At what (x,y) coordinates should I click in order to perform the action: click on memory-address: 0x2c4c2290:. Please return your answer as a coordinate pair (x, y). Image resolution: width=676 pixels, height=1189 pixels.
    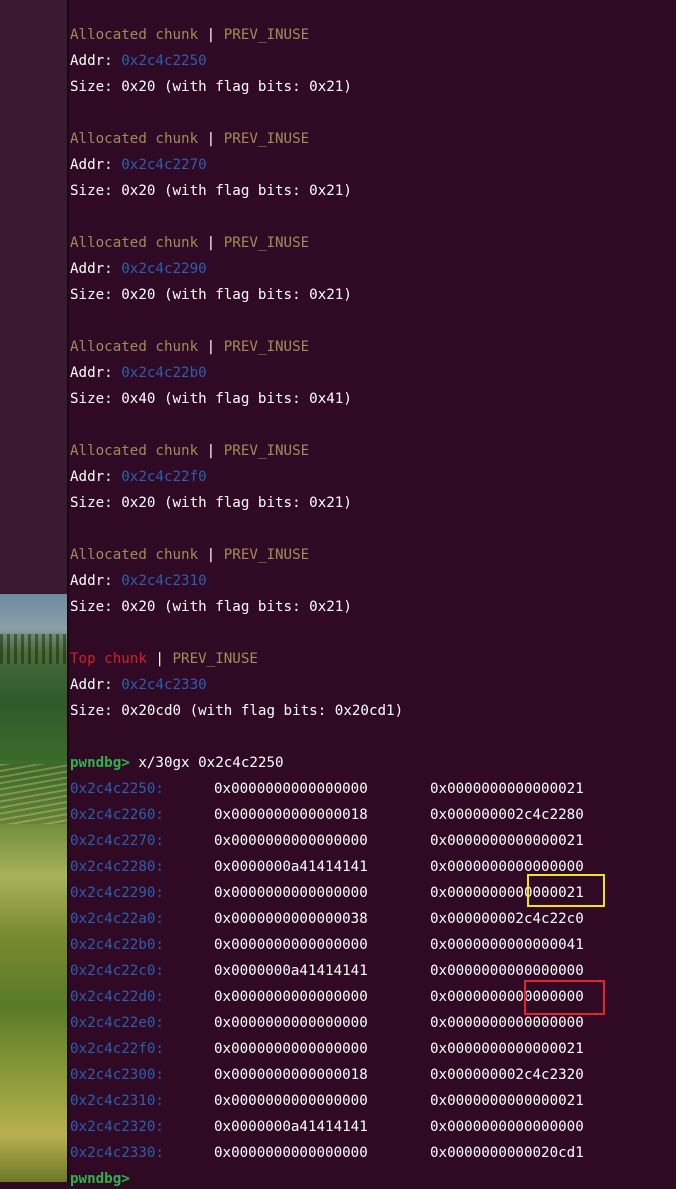
    Looking at the image, I should click on (117, 893).